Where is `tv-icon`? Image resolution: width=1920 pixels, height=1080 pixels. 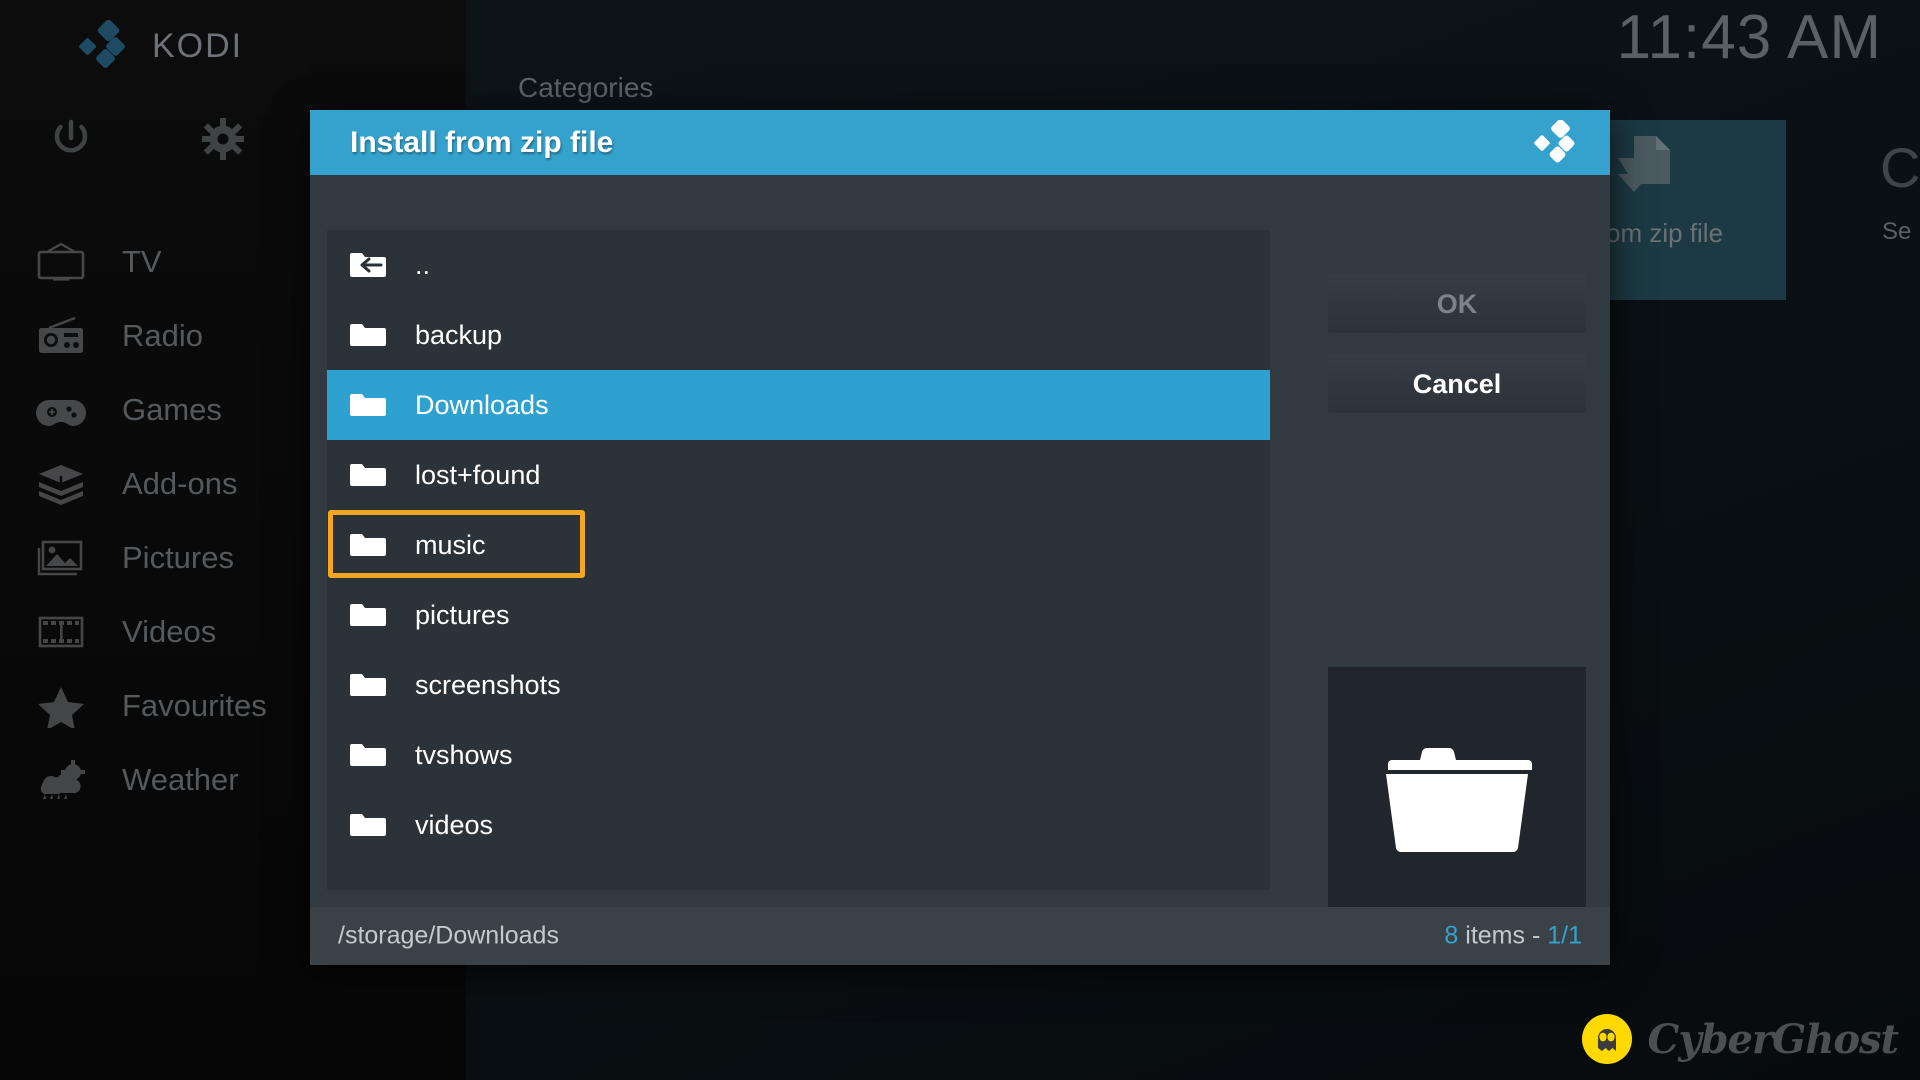 tv-icon is located at coordinates (61, 262).